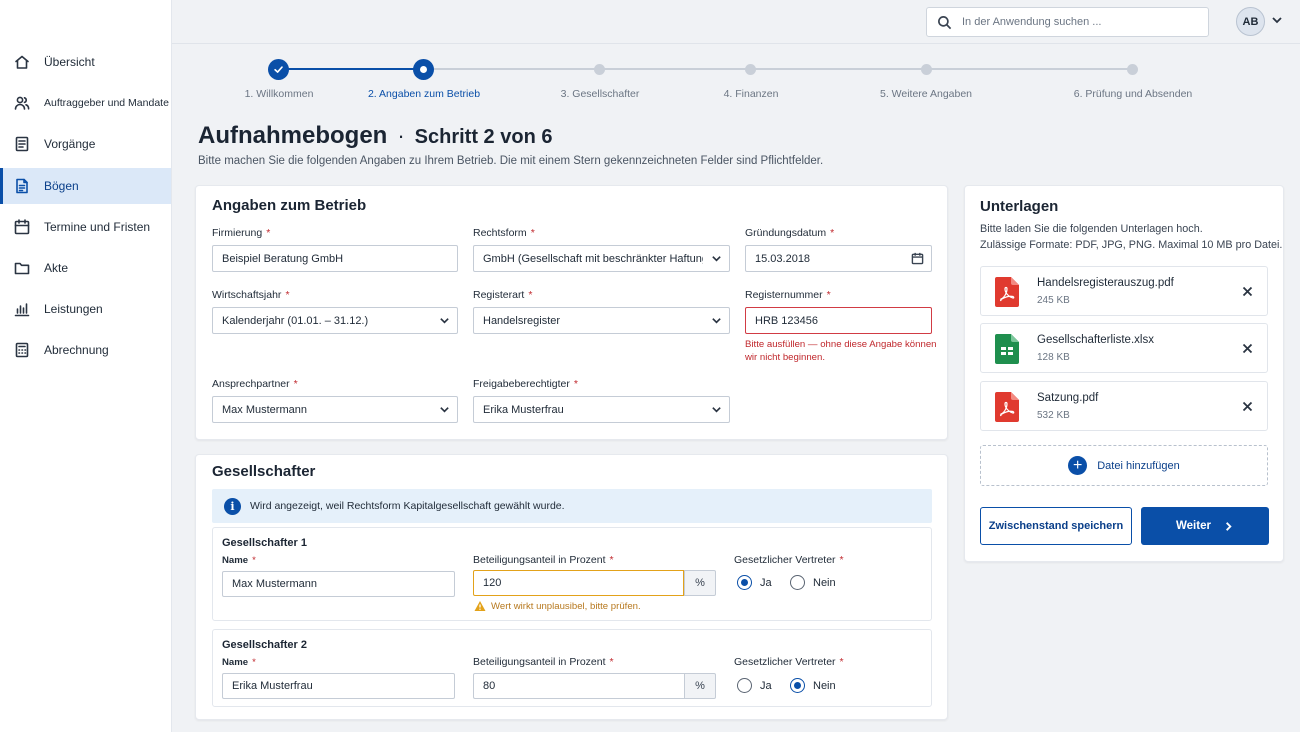 The image size is (1300, 732). What do you see at coordinates (251, 295) in the screenshot?
I see `wirtschaftsjahr-label: Wirtschaftsjahr *` at bounding box center [251, 295].